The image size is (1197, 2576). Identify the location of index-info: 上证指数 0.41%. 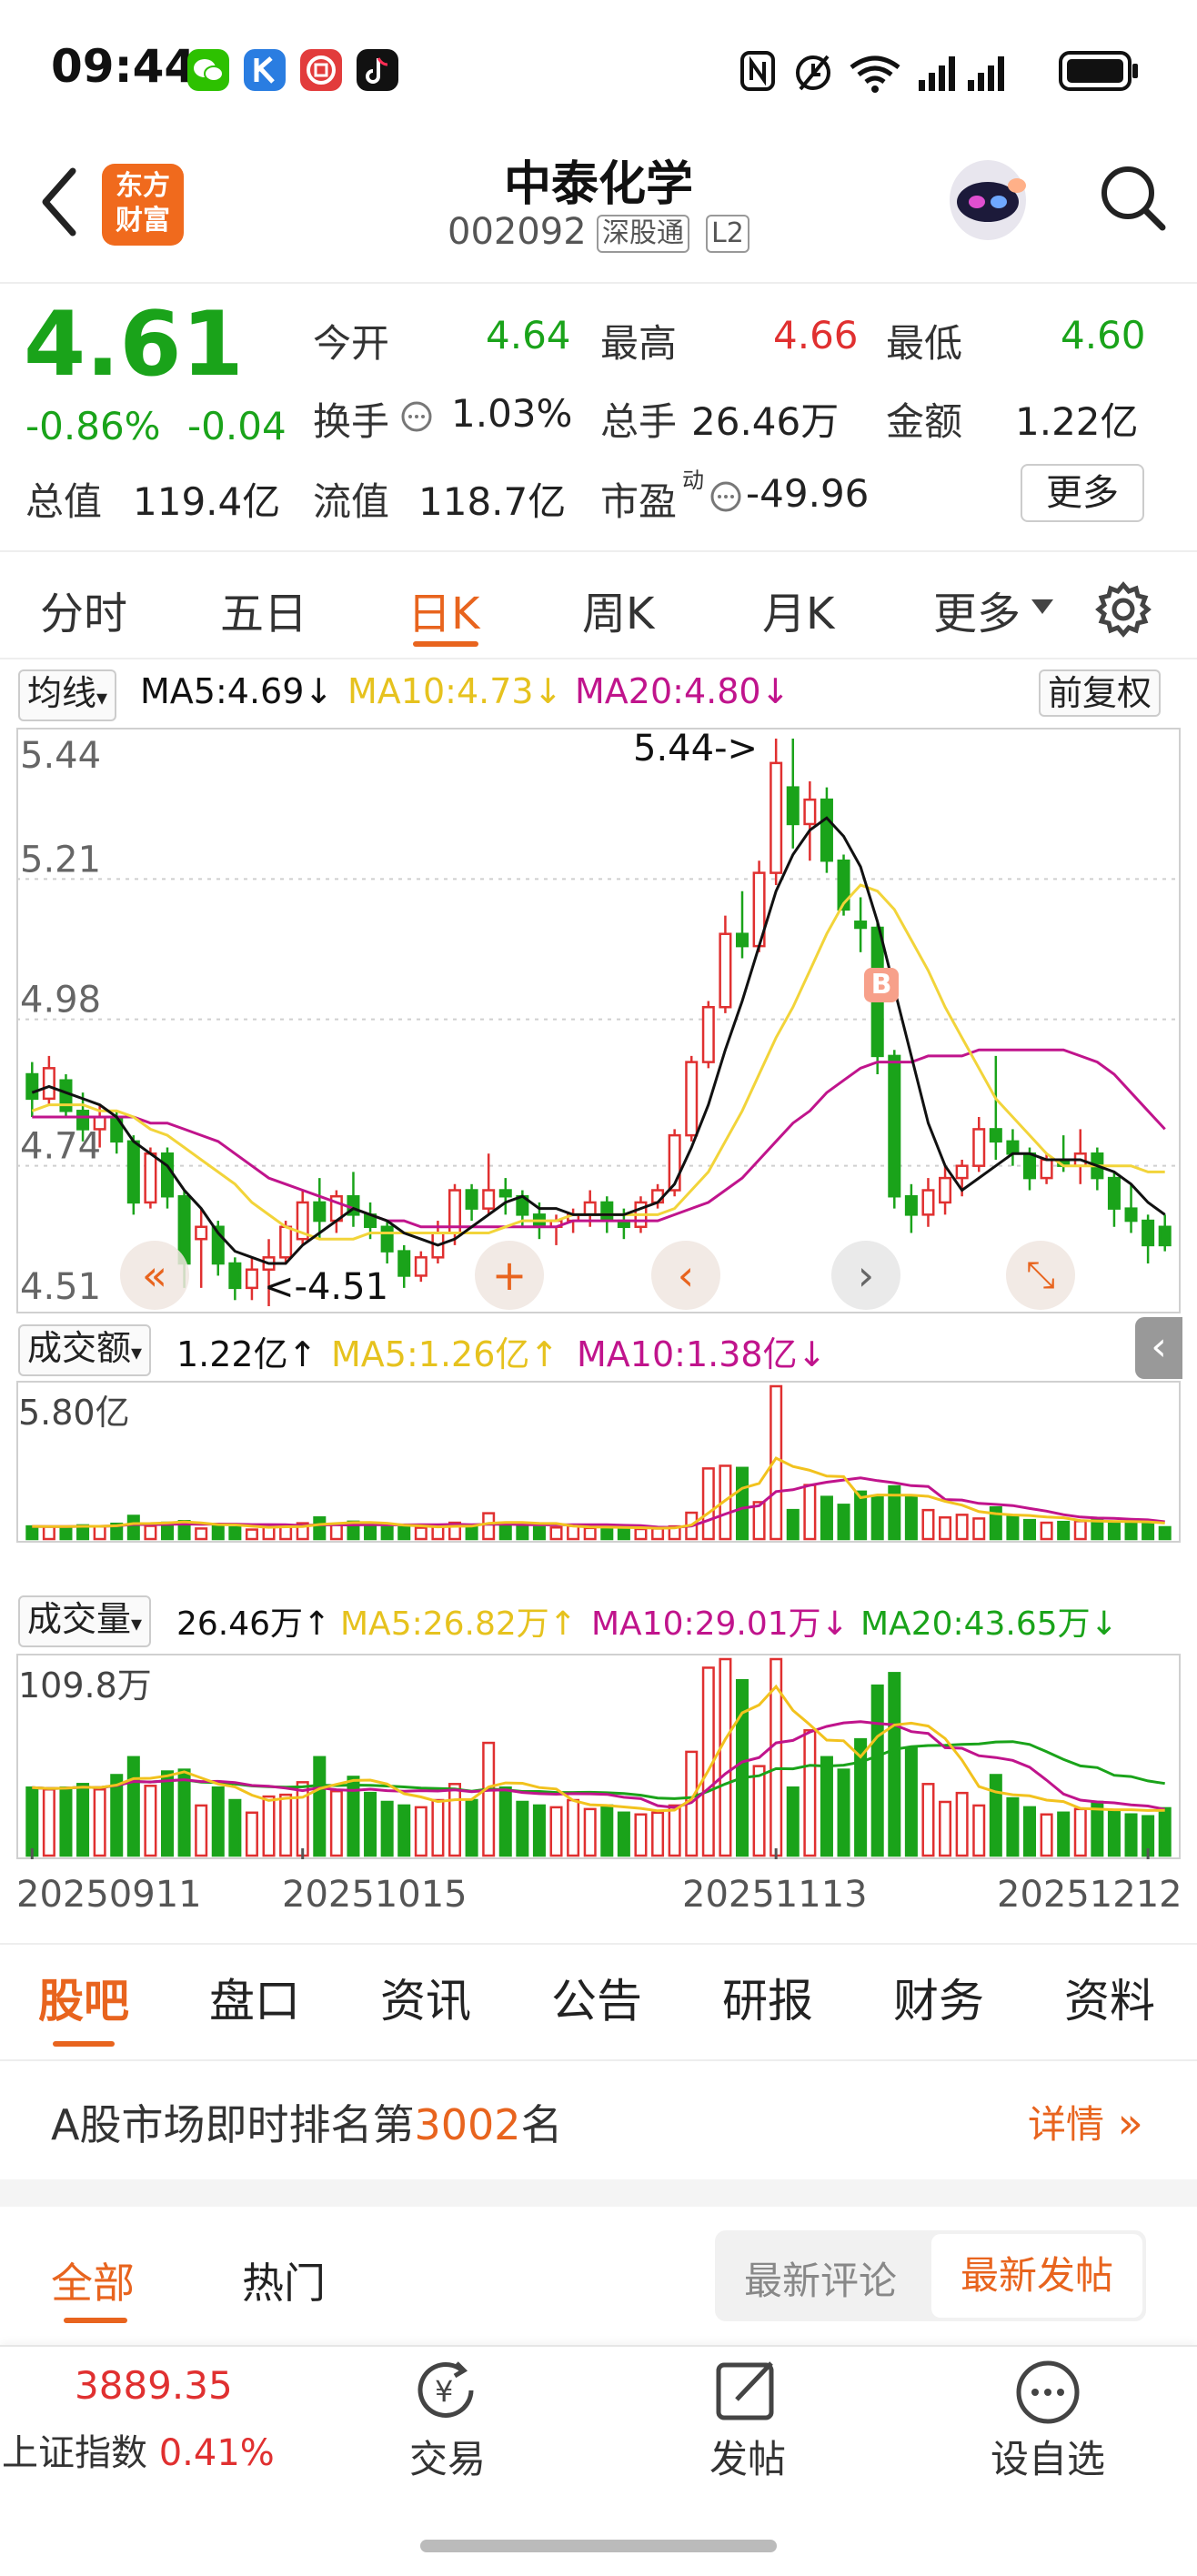
(138, 2449).